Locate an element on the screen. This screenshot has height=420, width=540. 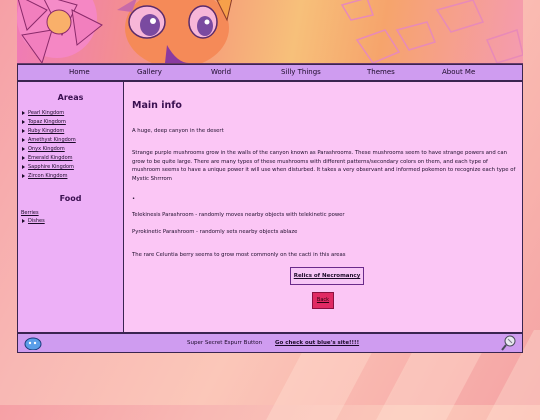
nav-home: Home is located at coordinates (79, 72).